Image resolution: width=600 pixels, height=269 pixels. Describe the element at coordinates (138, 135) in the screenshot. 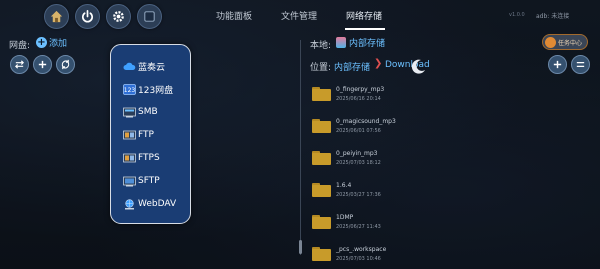

I see `menu-item-ftp: FTP` at that location.